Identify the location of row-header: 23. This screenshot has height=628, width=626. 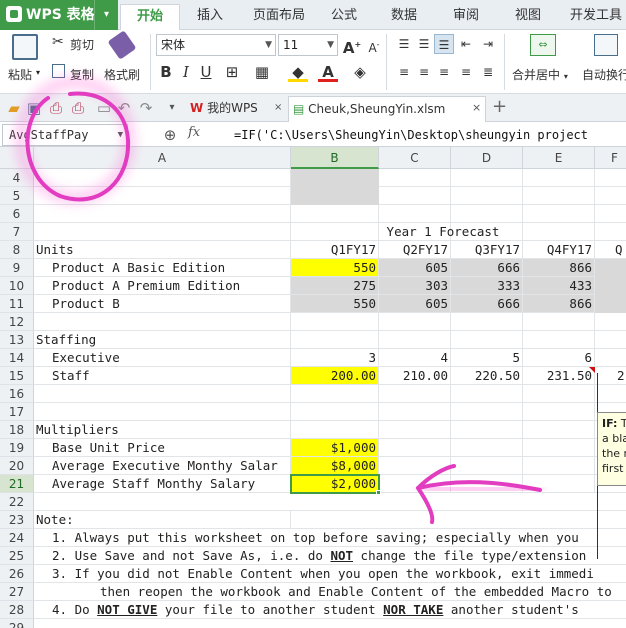
(17, 520).